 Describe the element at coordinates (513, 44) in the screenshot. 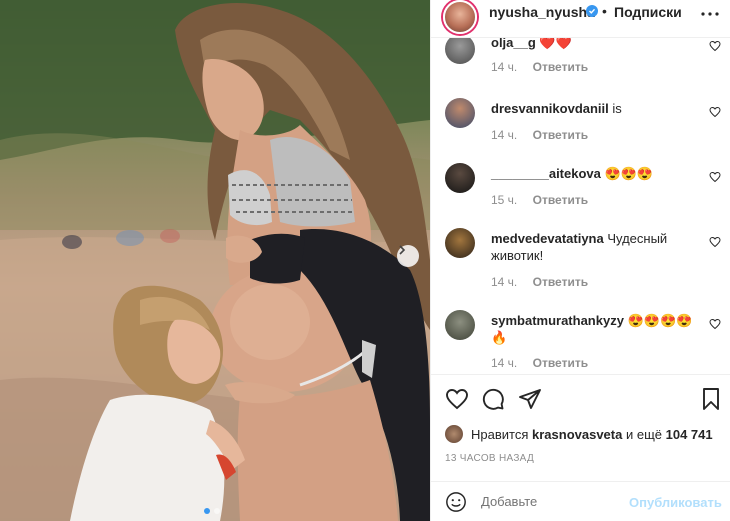

I see `commenter-username: olja__g` at that location.